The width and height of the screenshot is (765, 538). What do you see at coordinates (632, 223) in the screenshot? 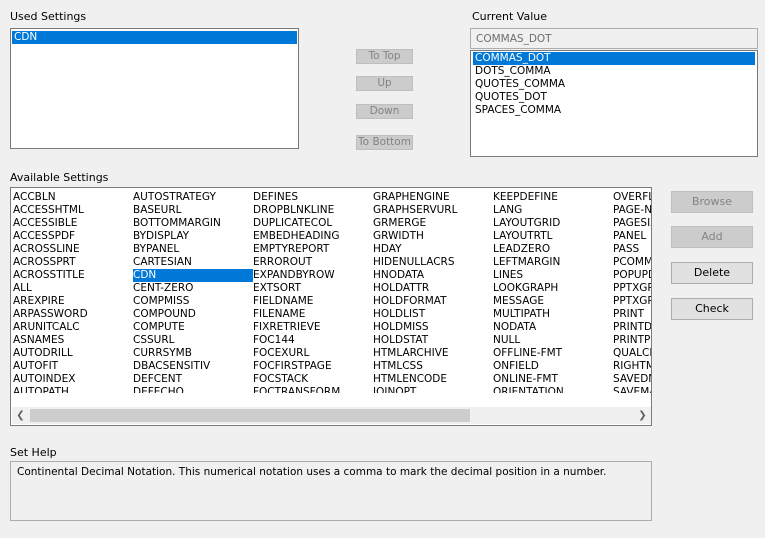
I see `available-setting-item: PAGESIZ` at bounding box center [632, 223].